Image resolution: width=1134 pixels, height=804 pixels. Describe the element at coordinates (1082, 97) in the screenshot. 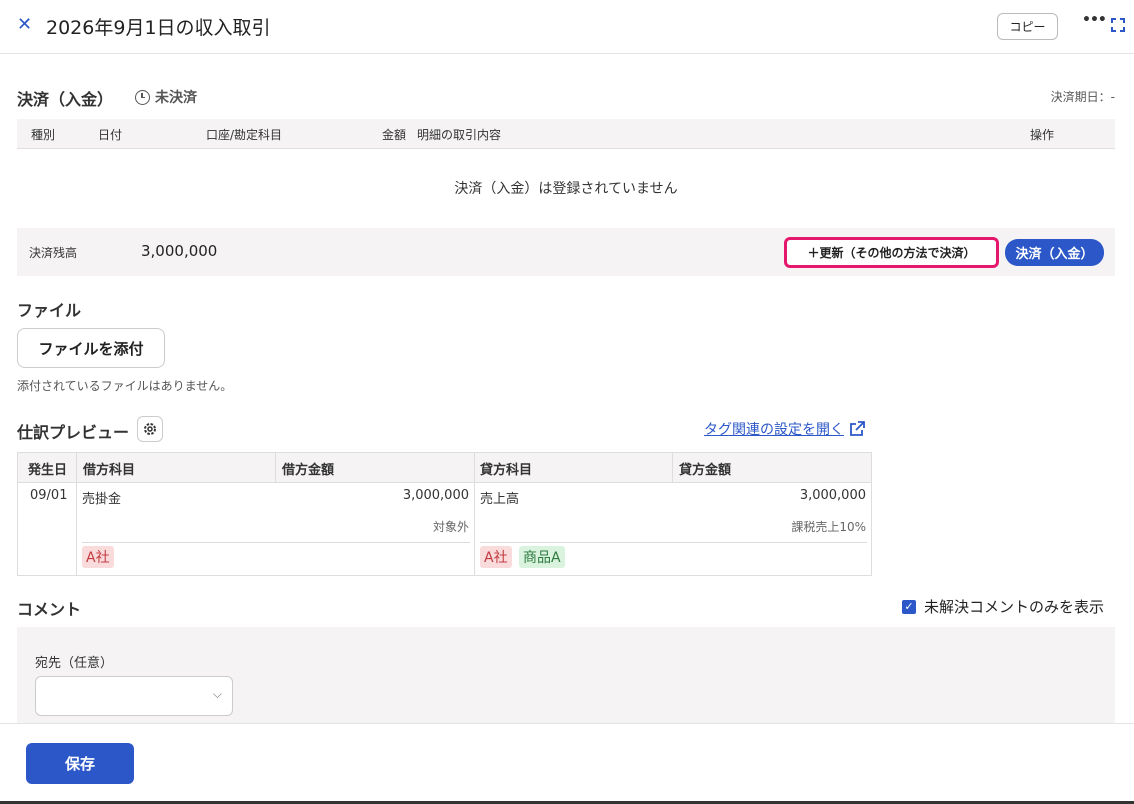

I see `due-date: 決済期日：-` at that location.